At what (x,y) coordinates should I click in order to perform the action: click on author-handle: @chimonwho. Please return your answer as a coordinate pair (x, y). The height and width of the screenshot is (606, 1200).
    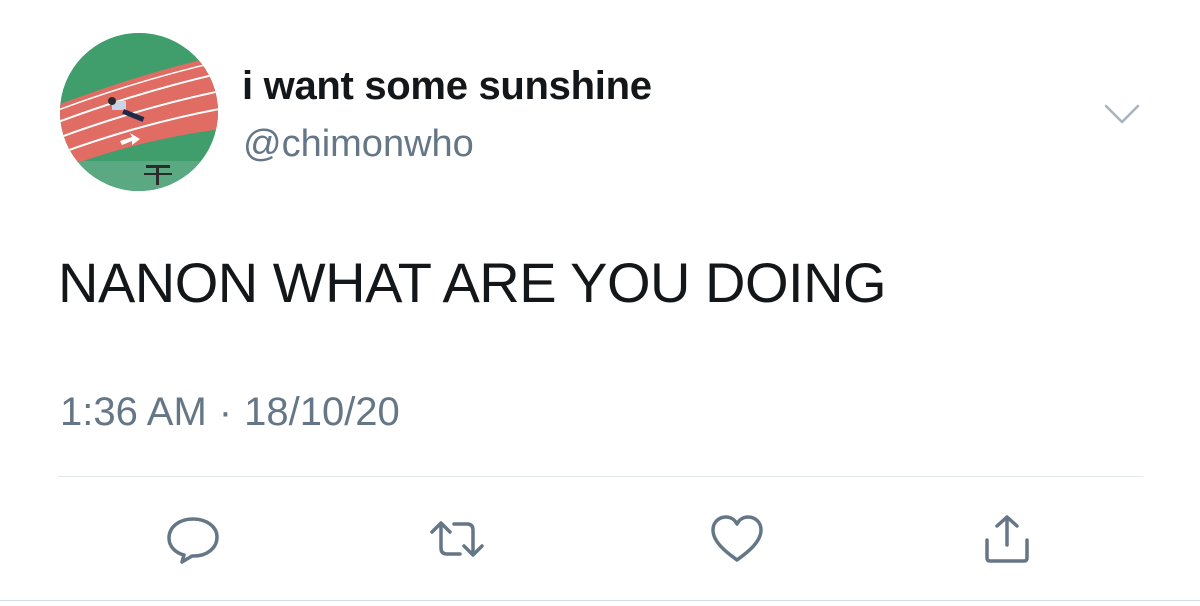
    Looking at the image, I should click on (358, 144).